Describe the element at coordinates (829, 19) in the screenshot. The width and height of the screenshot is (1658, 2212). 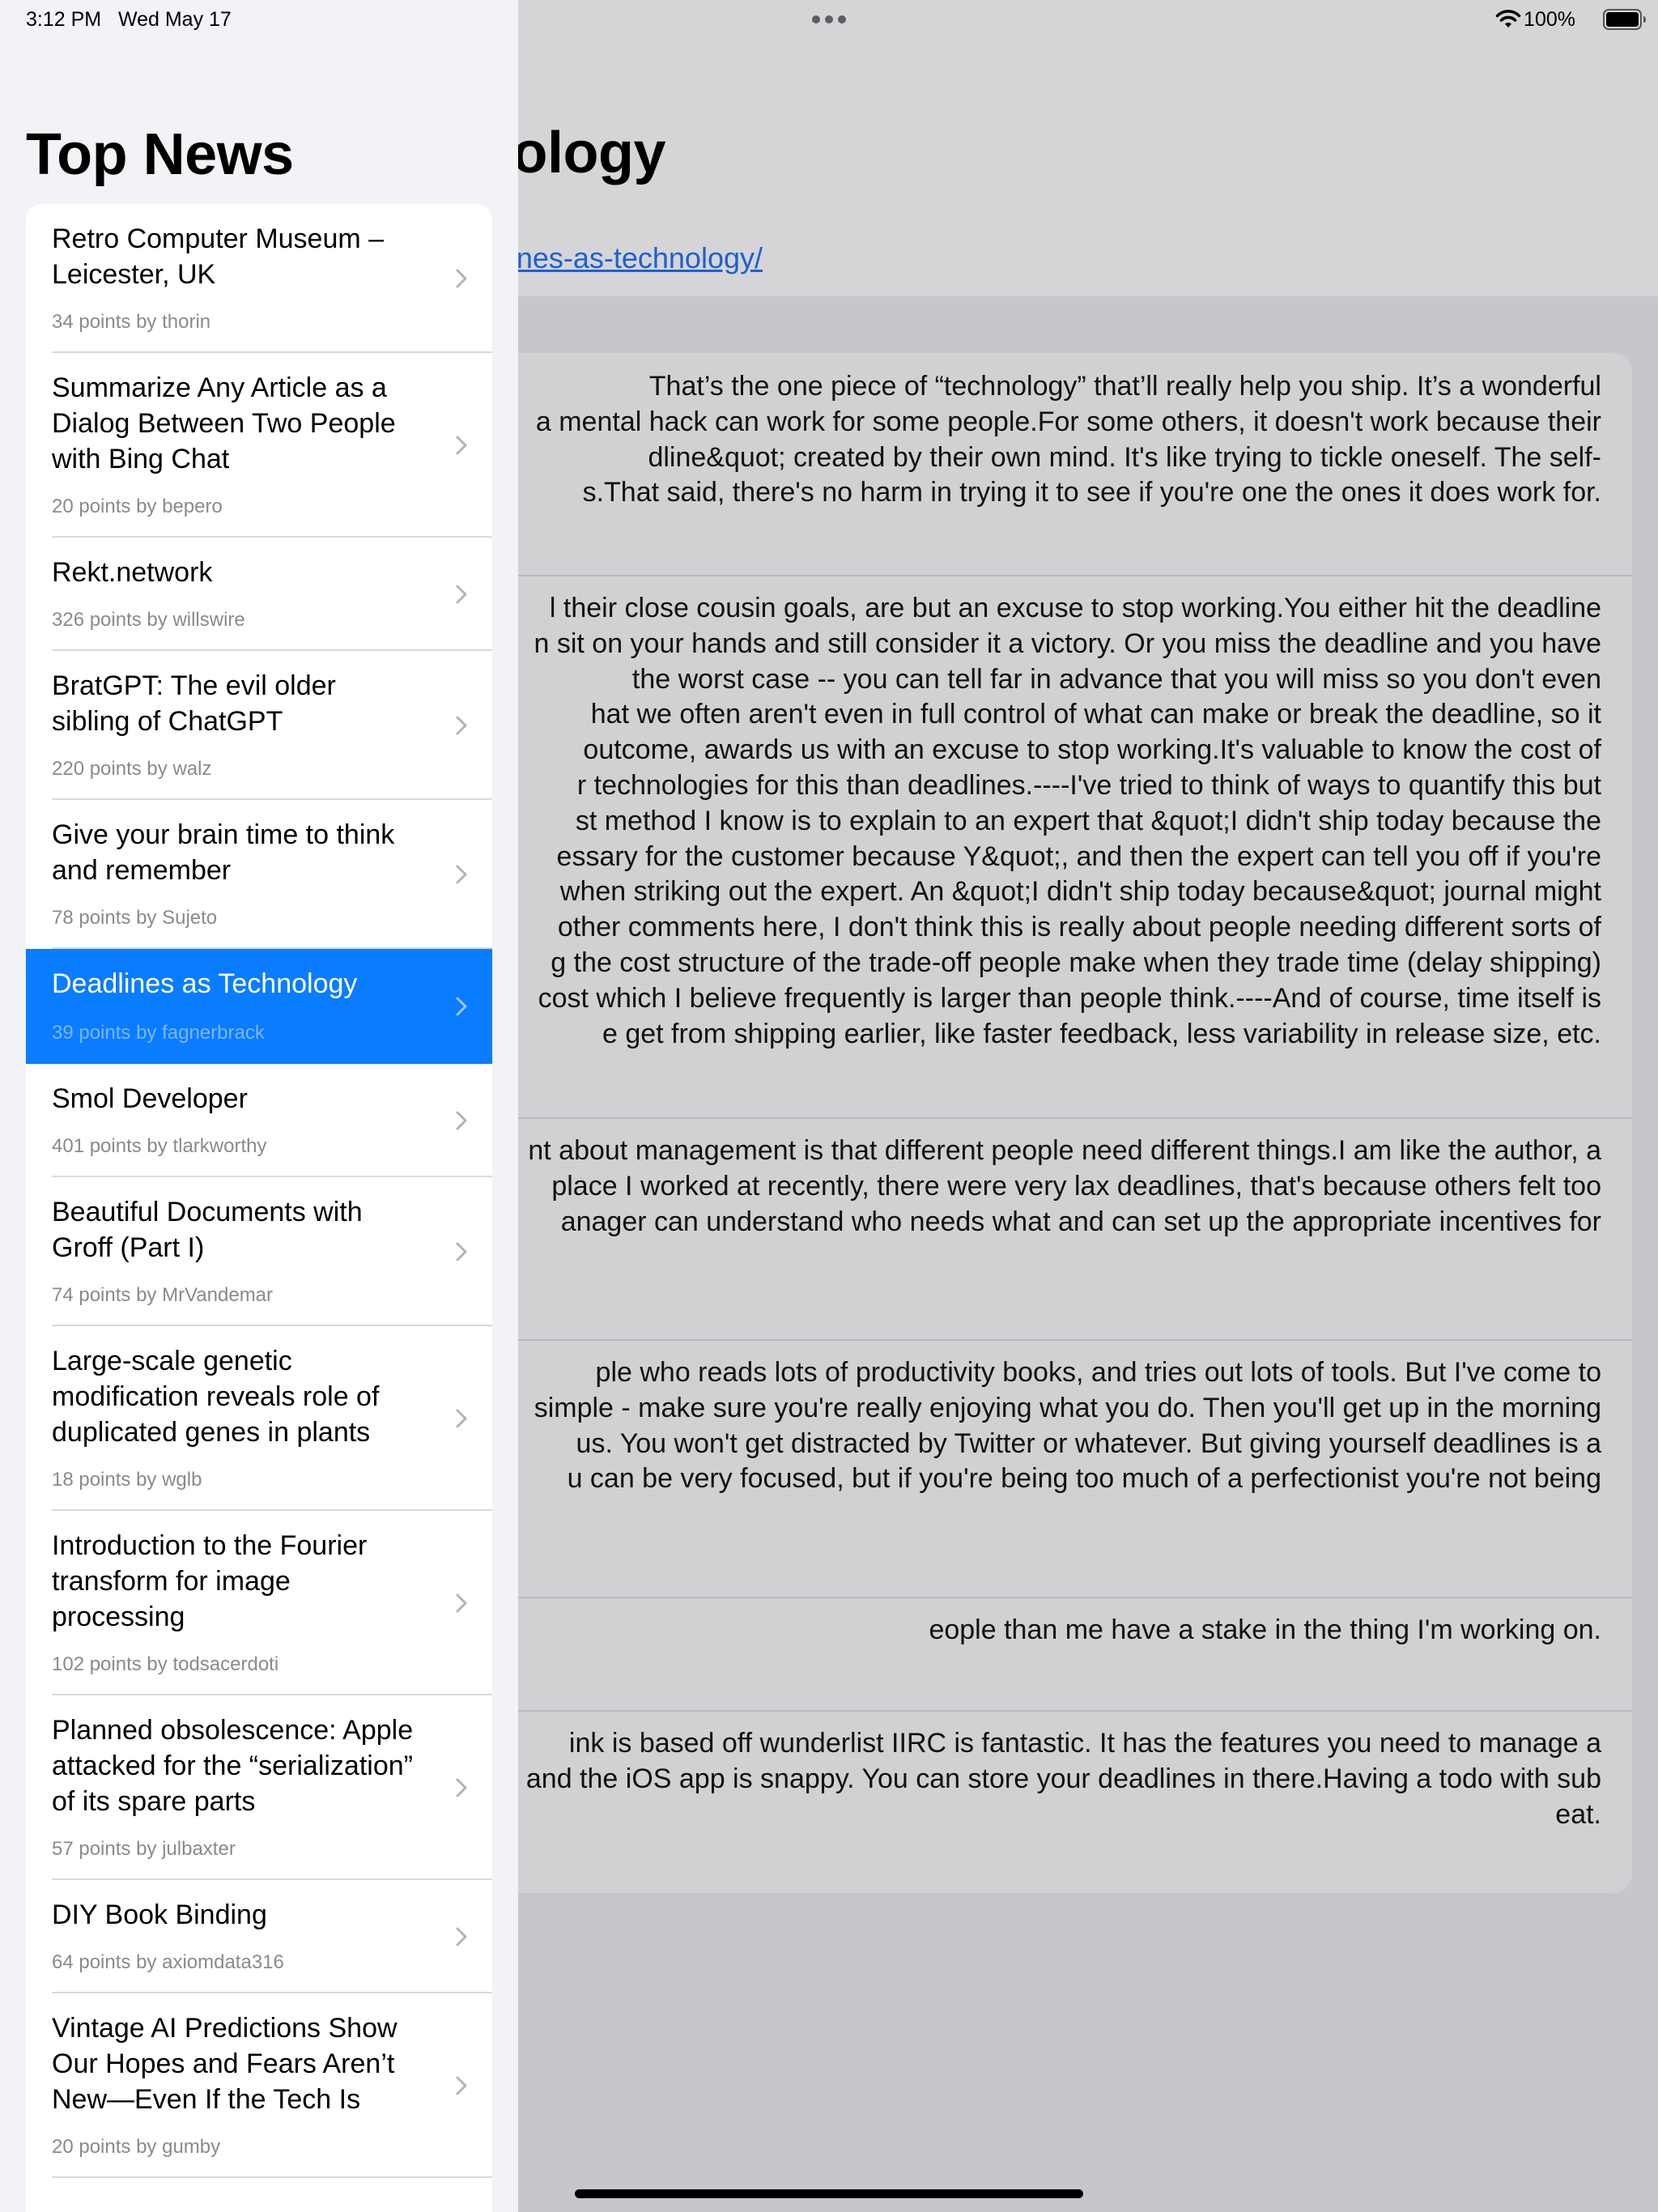
I see `more-dots-icon` at that location.